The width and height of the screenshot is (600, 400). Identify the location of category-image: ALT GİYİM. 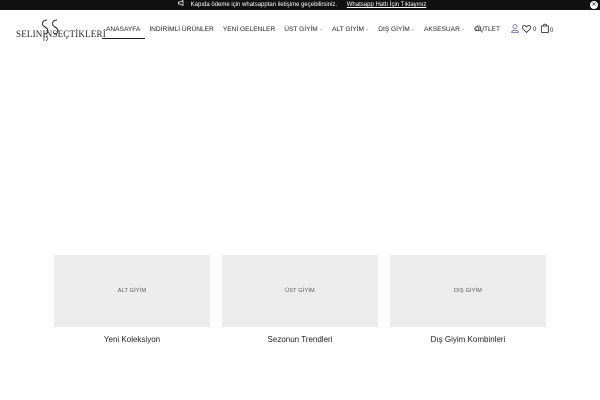
(132, 291).